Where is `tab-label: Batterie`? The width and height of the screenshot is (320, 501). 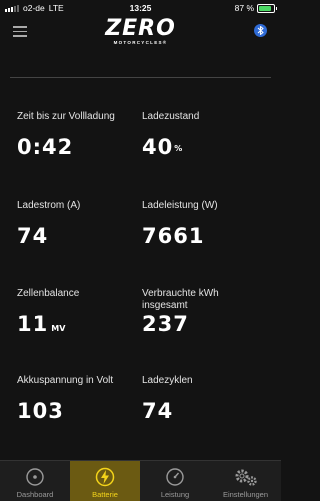
tab-label: Batterie is located at coordinates (105, 494).